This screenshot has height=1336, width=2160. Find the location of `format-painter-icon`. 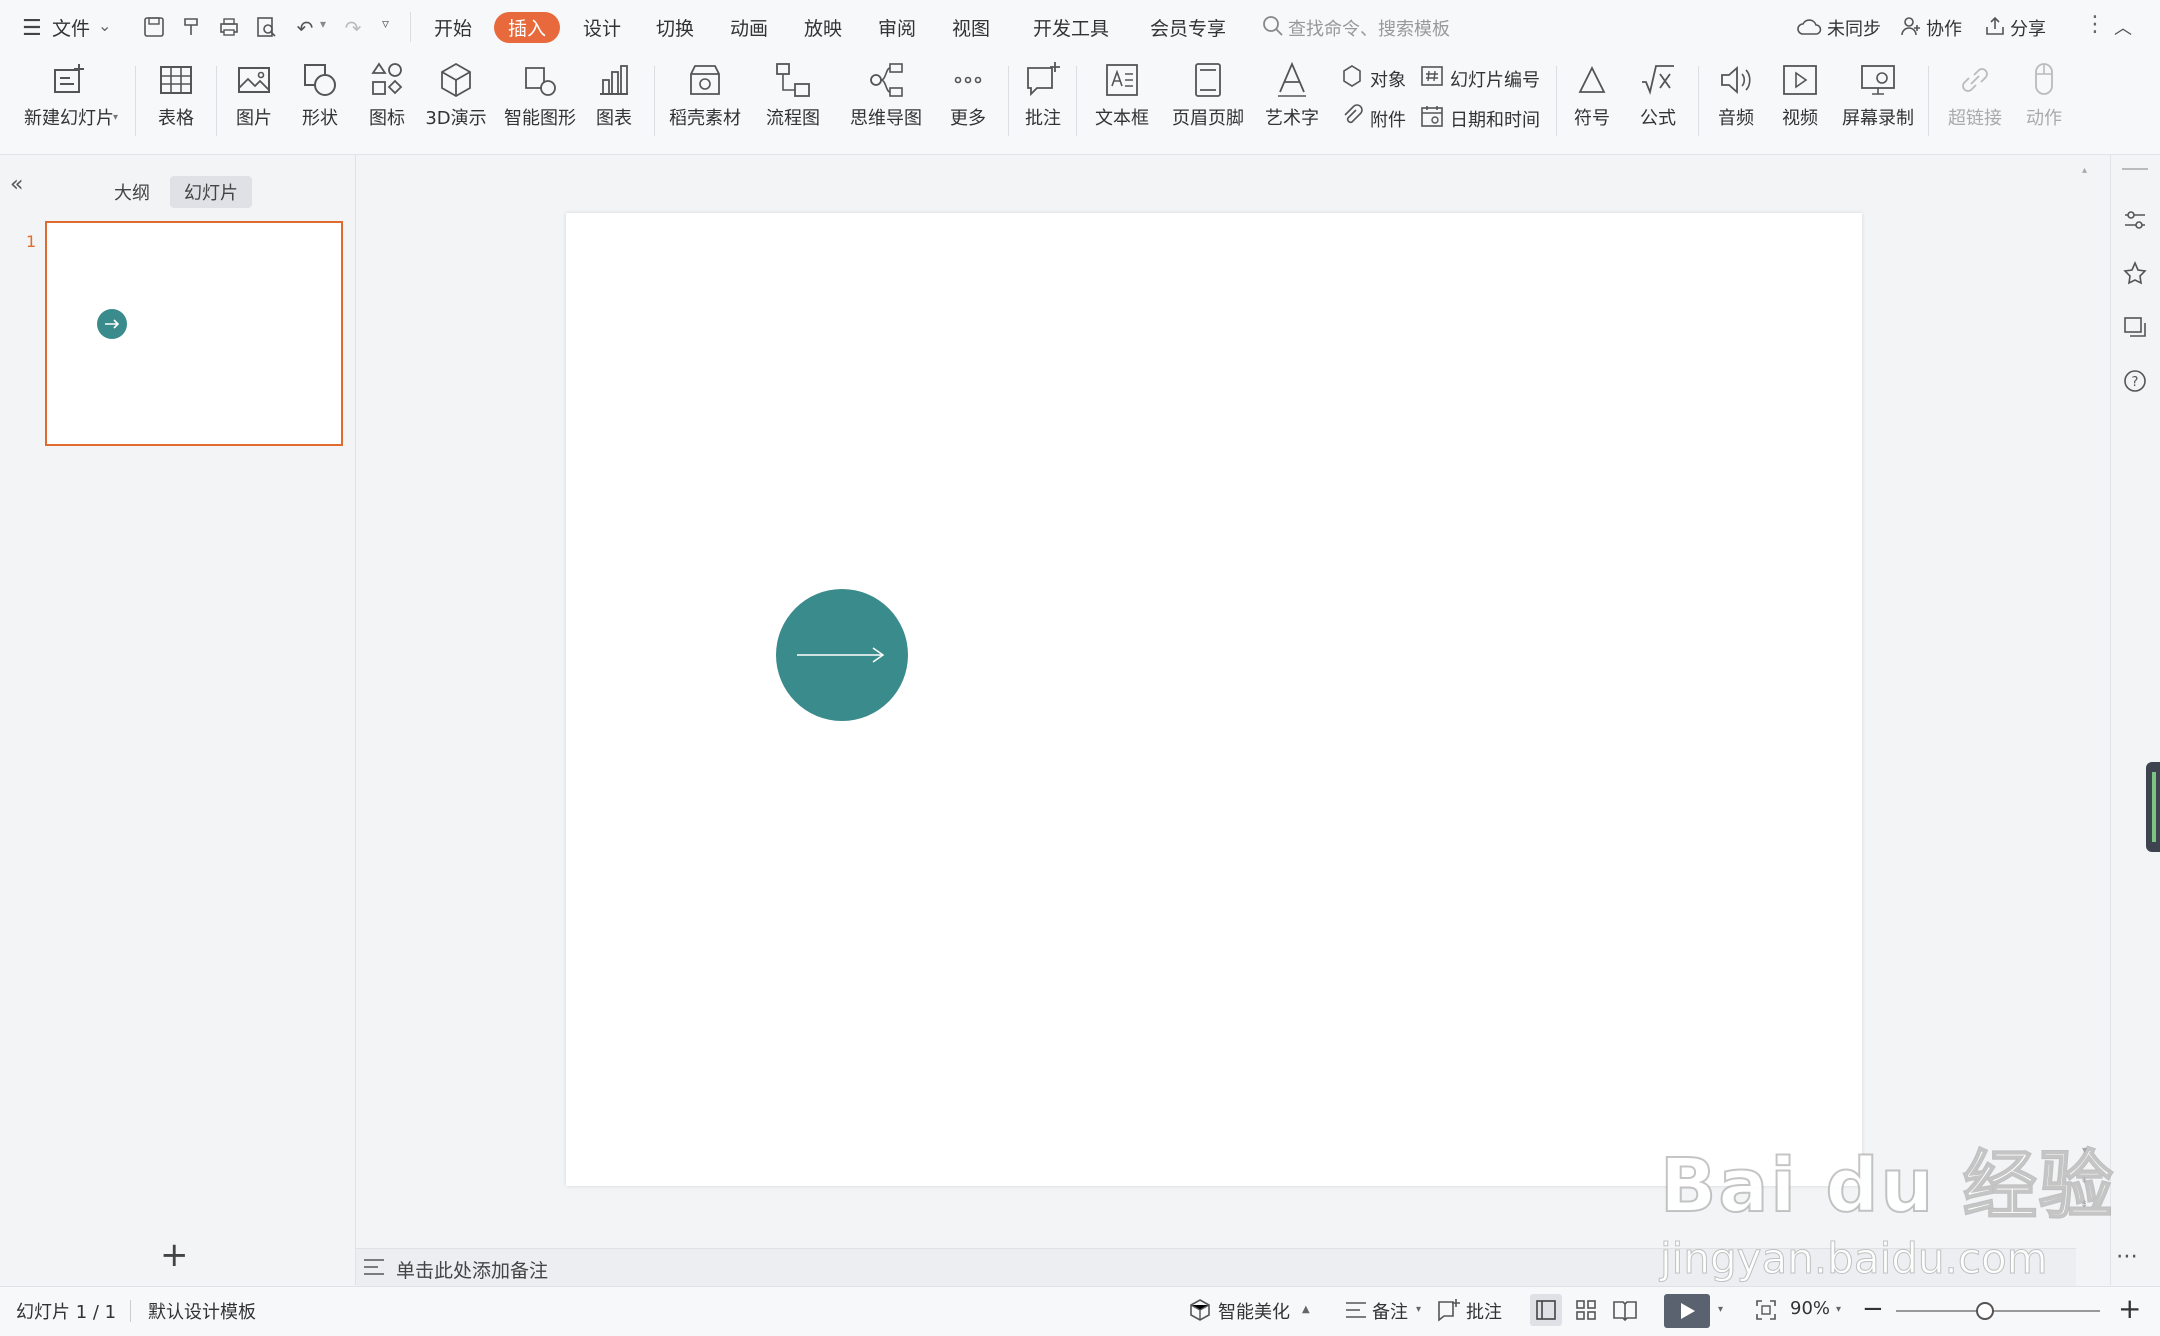

format-painter-icon is located at coordinates (192, 28).